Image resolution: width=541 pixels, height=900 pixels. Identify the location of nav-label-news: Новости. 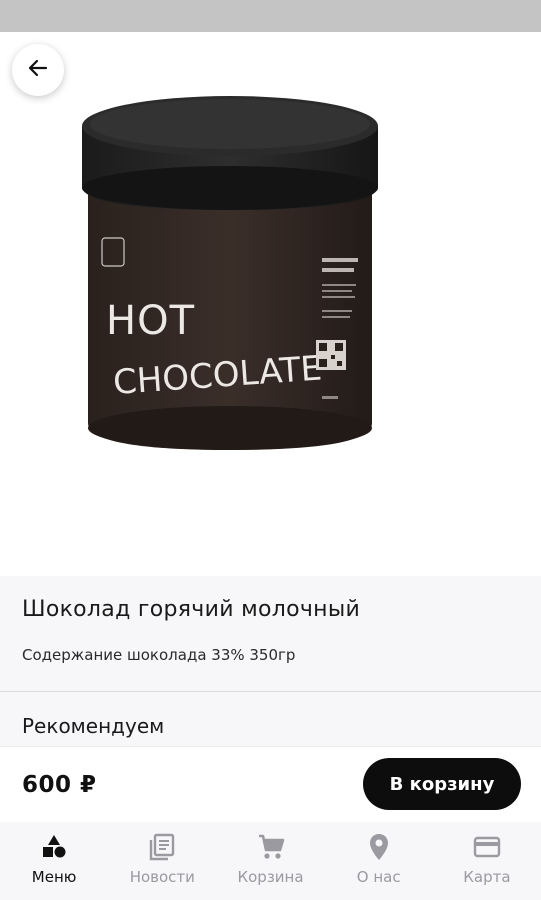
(162, 877).